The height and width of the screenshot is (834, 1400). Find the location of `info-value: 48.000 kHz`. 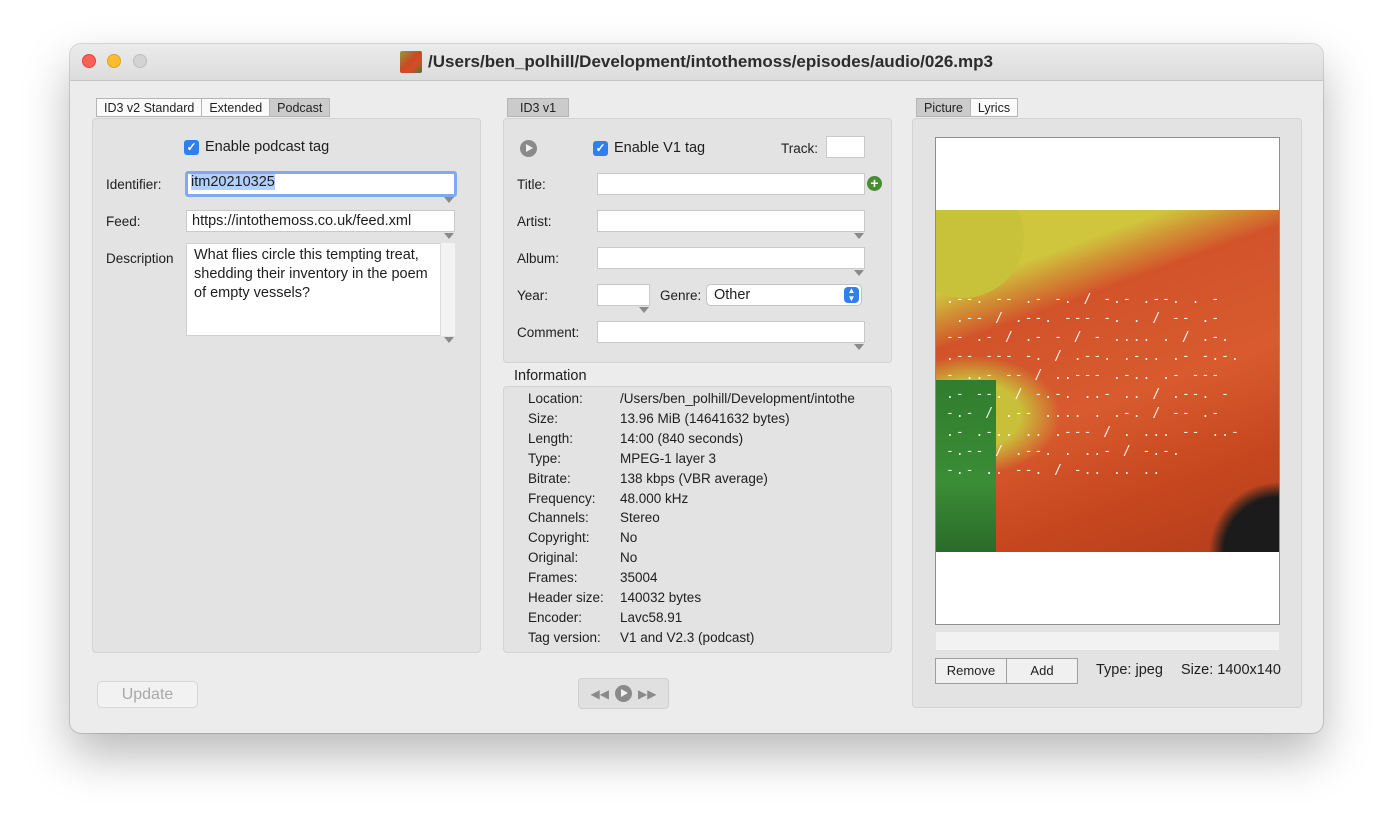

info-value: 48.000 kHz is located at coordinates (654, 498).